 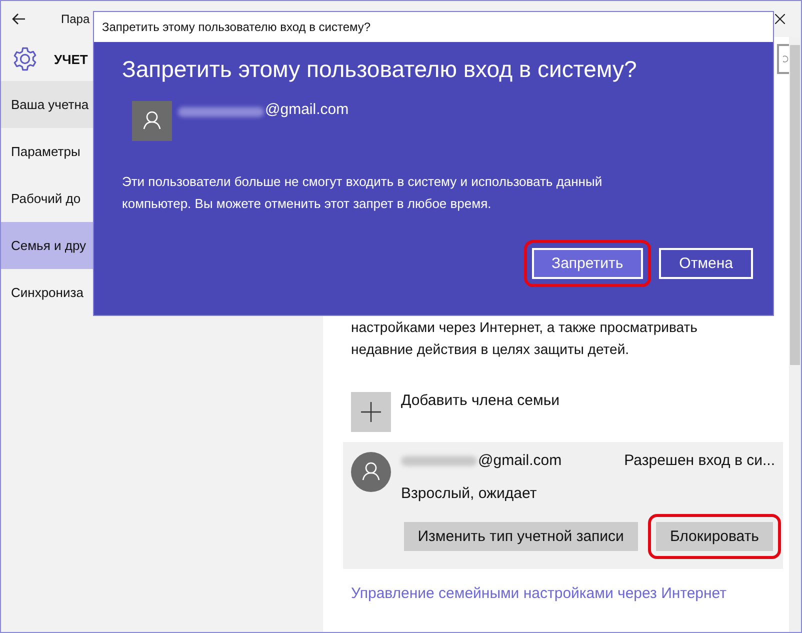 I want to click on description-line: настройками через Интернет, а также просматривать, so click(x=524, y=327).